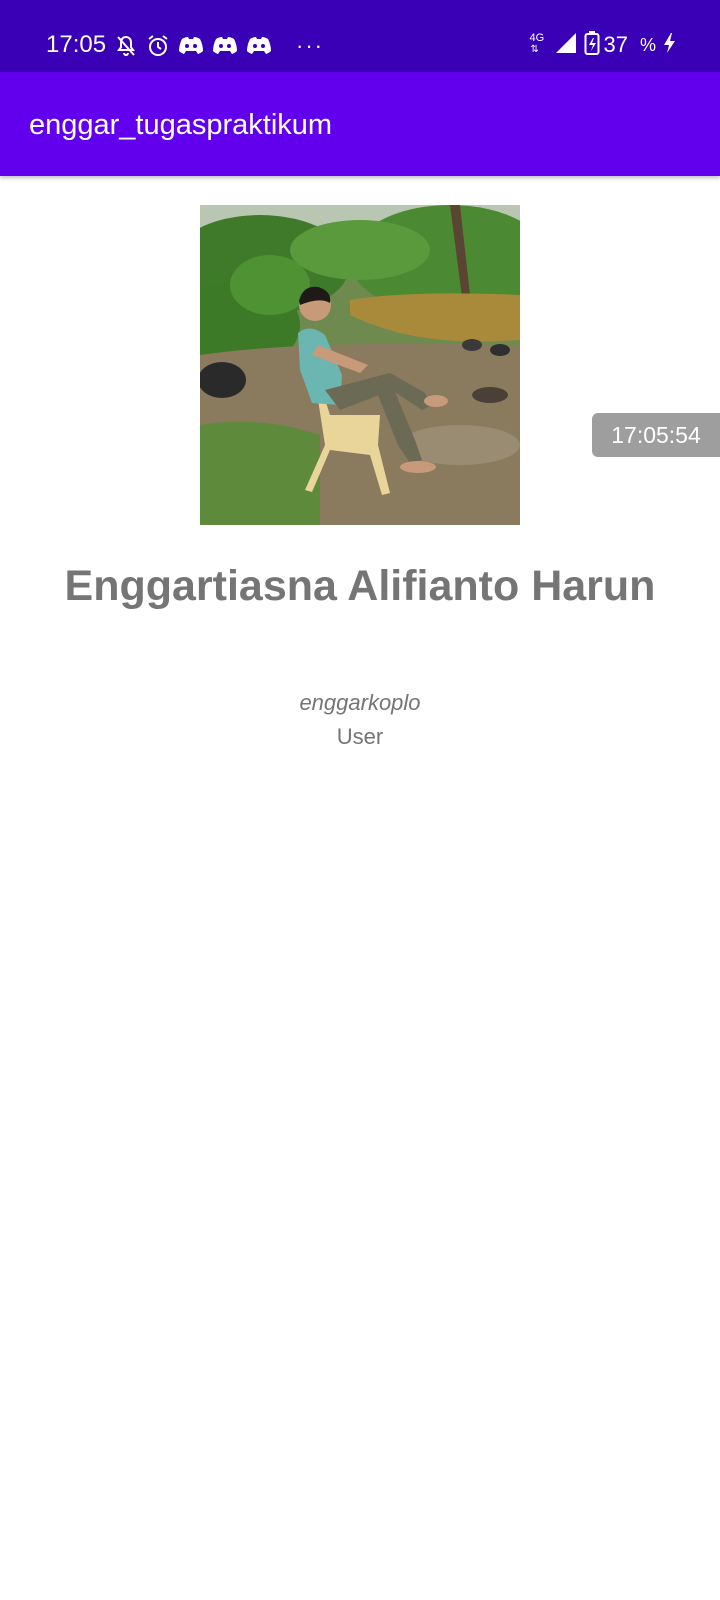  I want to click on time-toast: 17:05:54, so click(656, 435).